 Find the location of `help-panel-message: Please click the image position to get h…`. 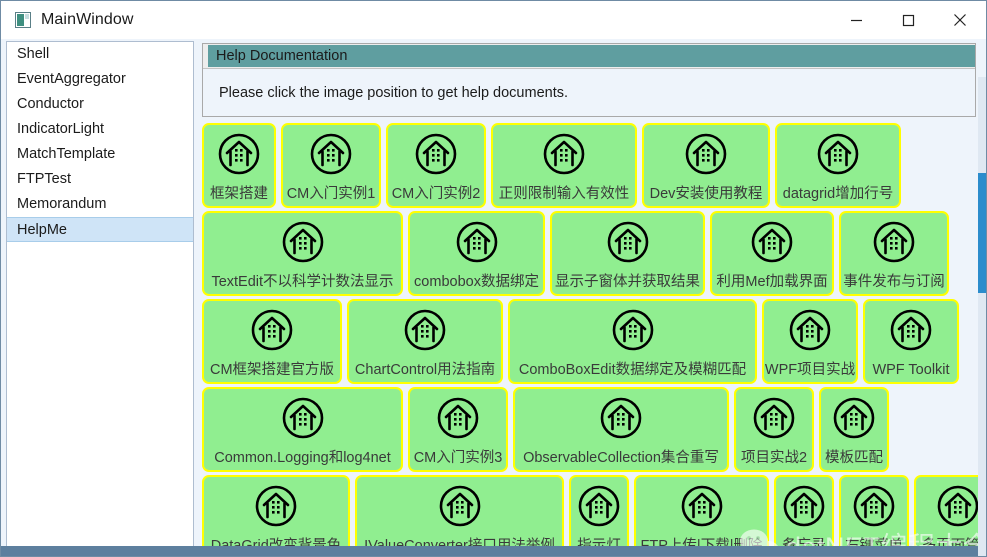

help-panel-message: Please click the image position to get h… is located at coordinates (589, 92).